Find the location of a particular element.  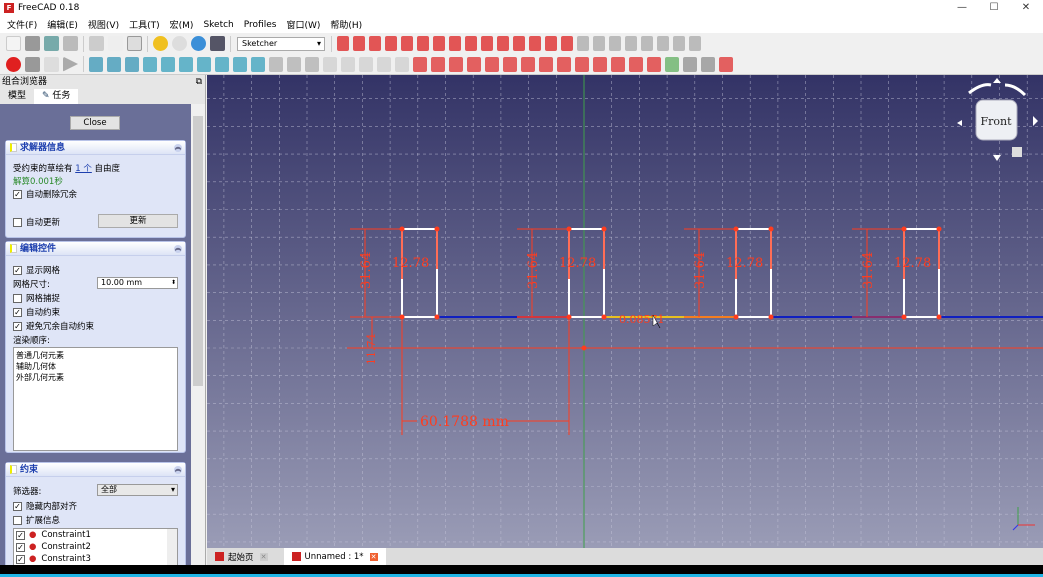

spin-arrows-icon: ⬍ is located at coordinates (173, 283).